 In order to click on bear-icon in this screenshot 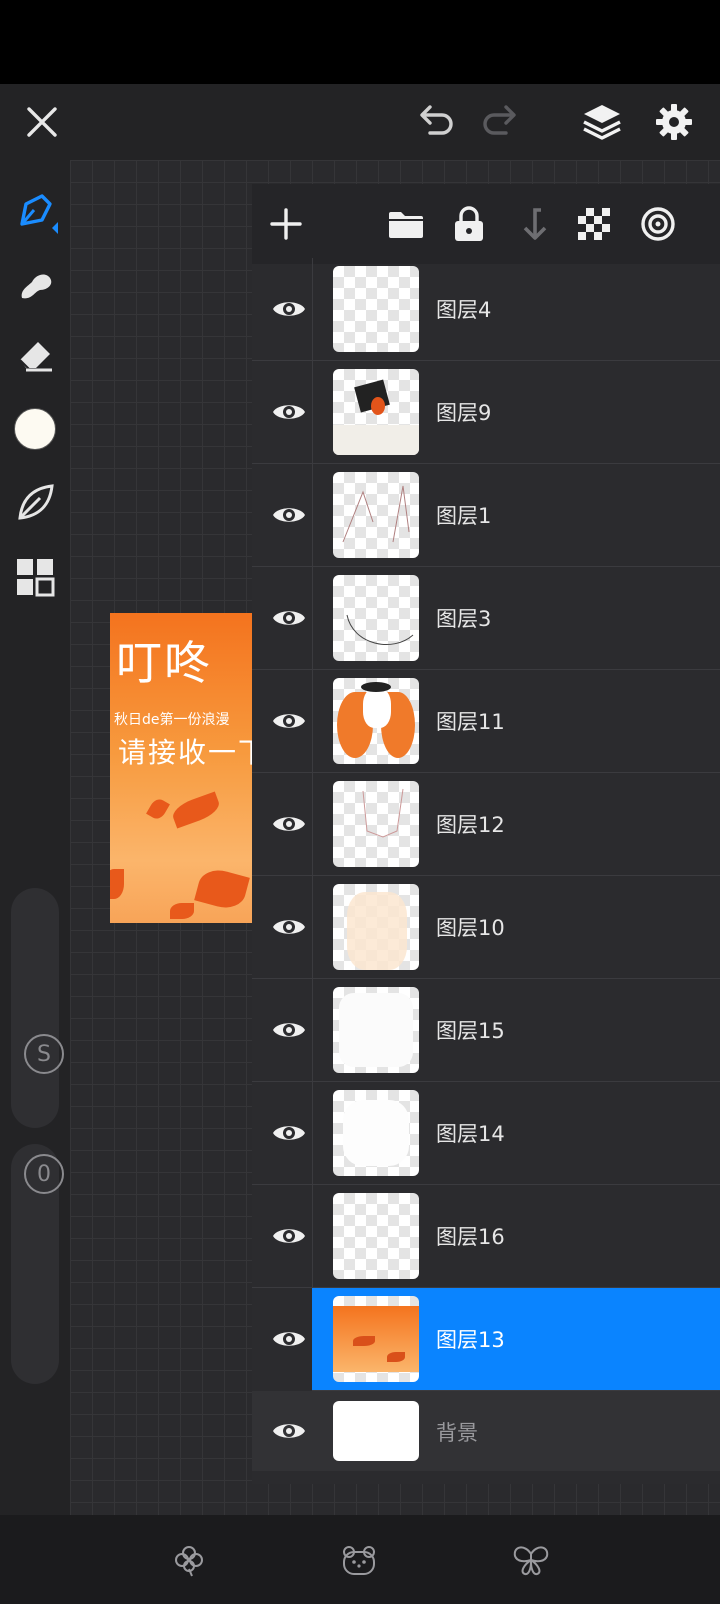, I will do `click(359, 1560)`.